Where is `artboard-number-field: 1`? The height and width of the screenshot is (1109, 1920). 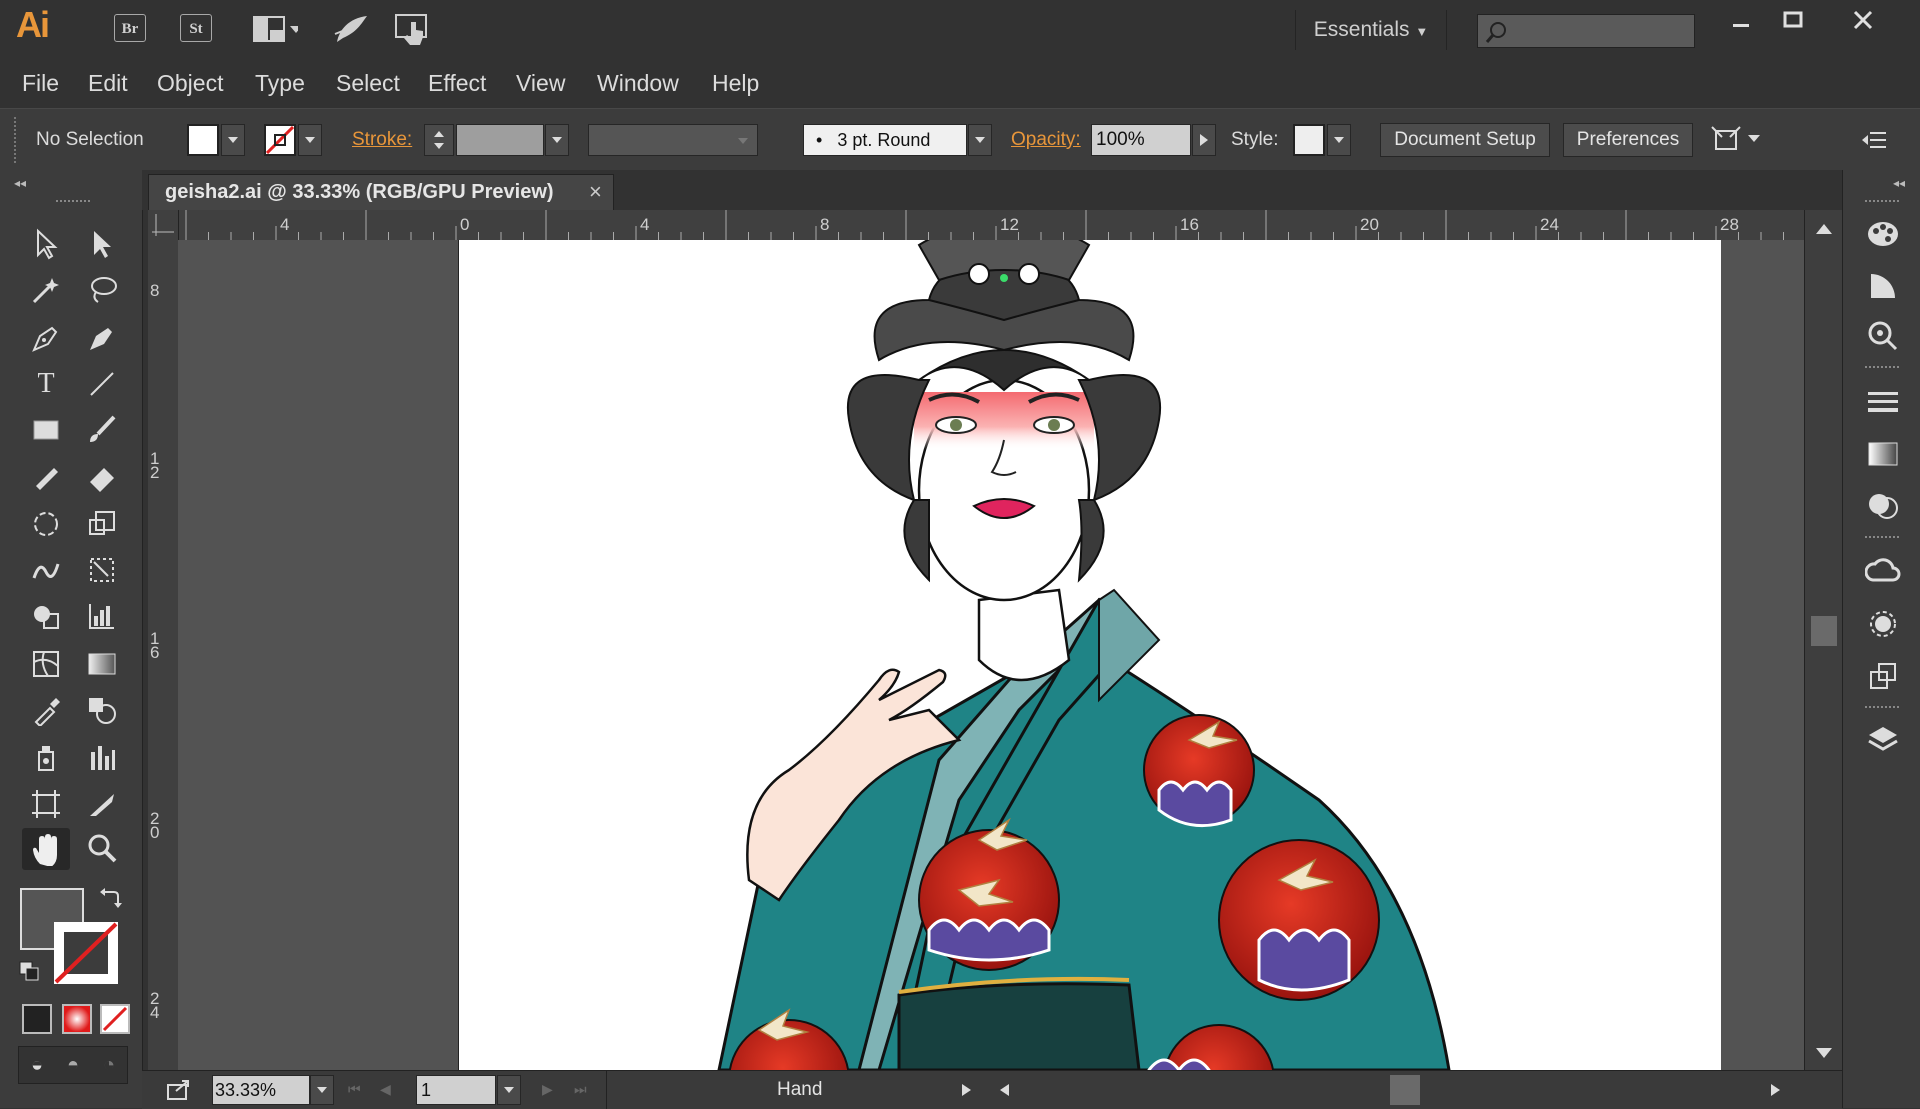
artboard-number-field: 1 is located at coordinates (456, 1090).